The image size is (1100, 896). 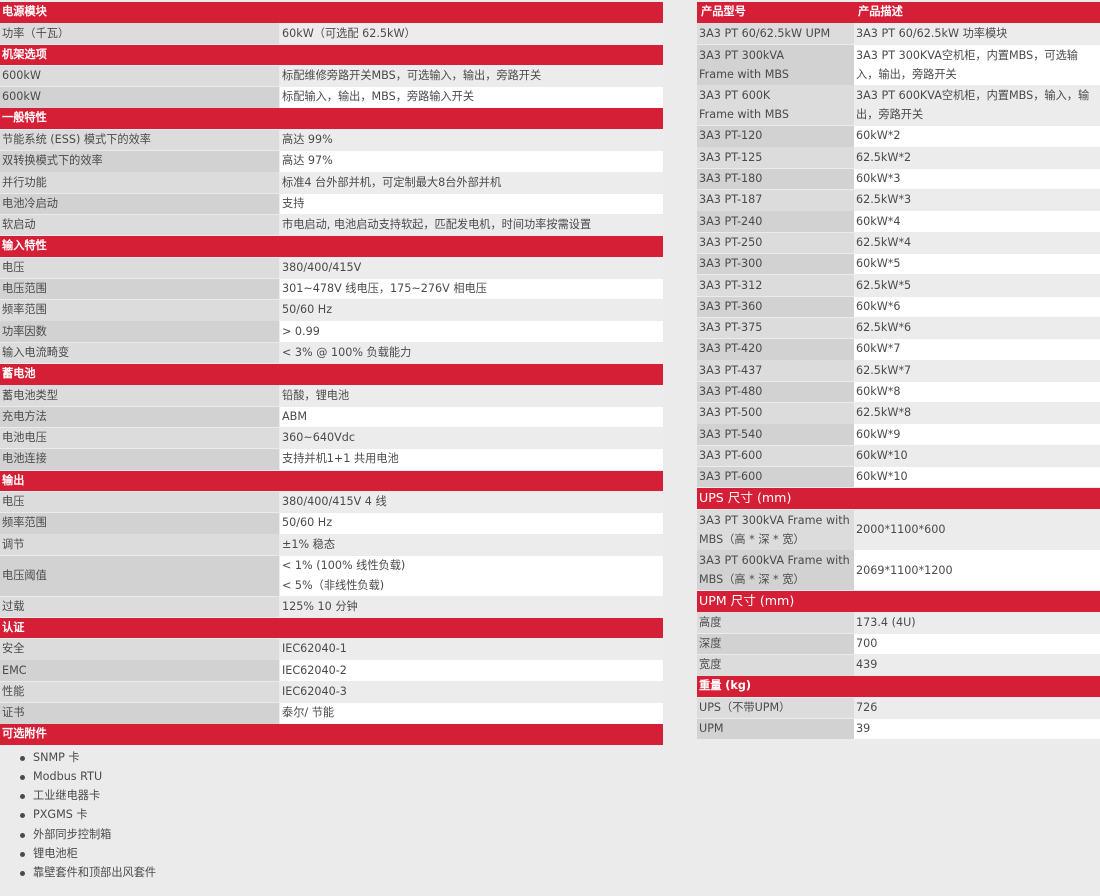 What do you see at coordinates (331, 97) in the screenshot?
I see `table-row: 600kW 标配输入，输出，MBS，旁路输入开关` at bounding box center [331, 97].